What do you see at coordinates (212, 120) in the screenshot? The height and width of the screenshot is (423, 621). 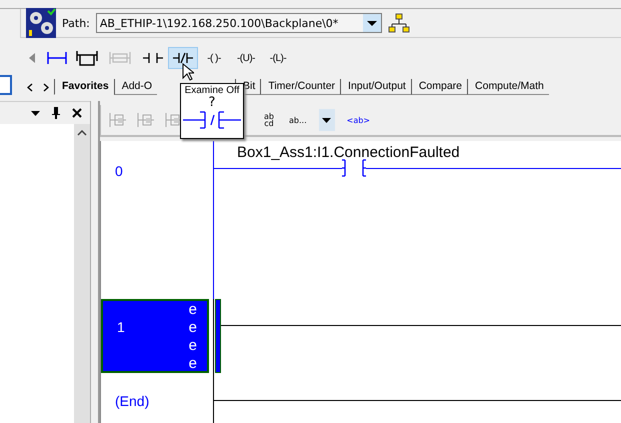 I see `examine-off-icon` at bounding box center [212, 120].